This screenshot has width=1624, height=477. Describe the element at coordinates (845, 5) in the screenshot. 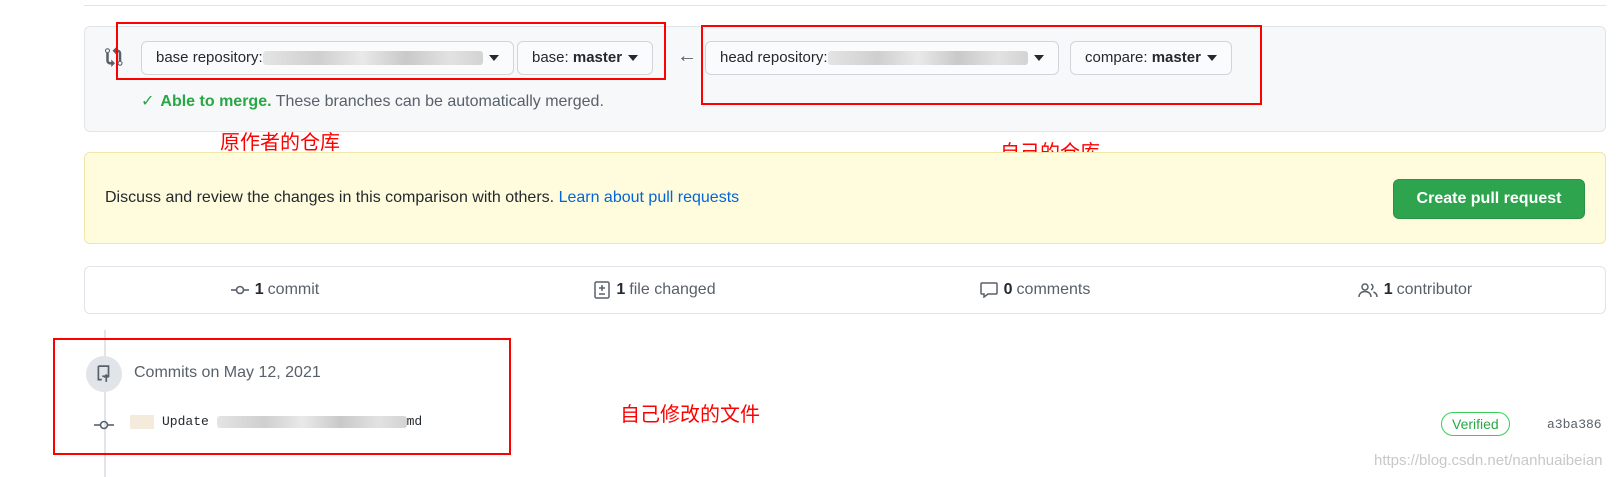

I see `top-divider` at that location.